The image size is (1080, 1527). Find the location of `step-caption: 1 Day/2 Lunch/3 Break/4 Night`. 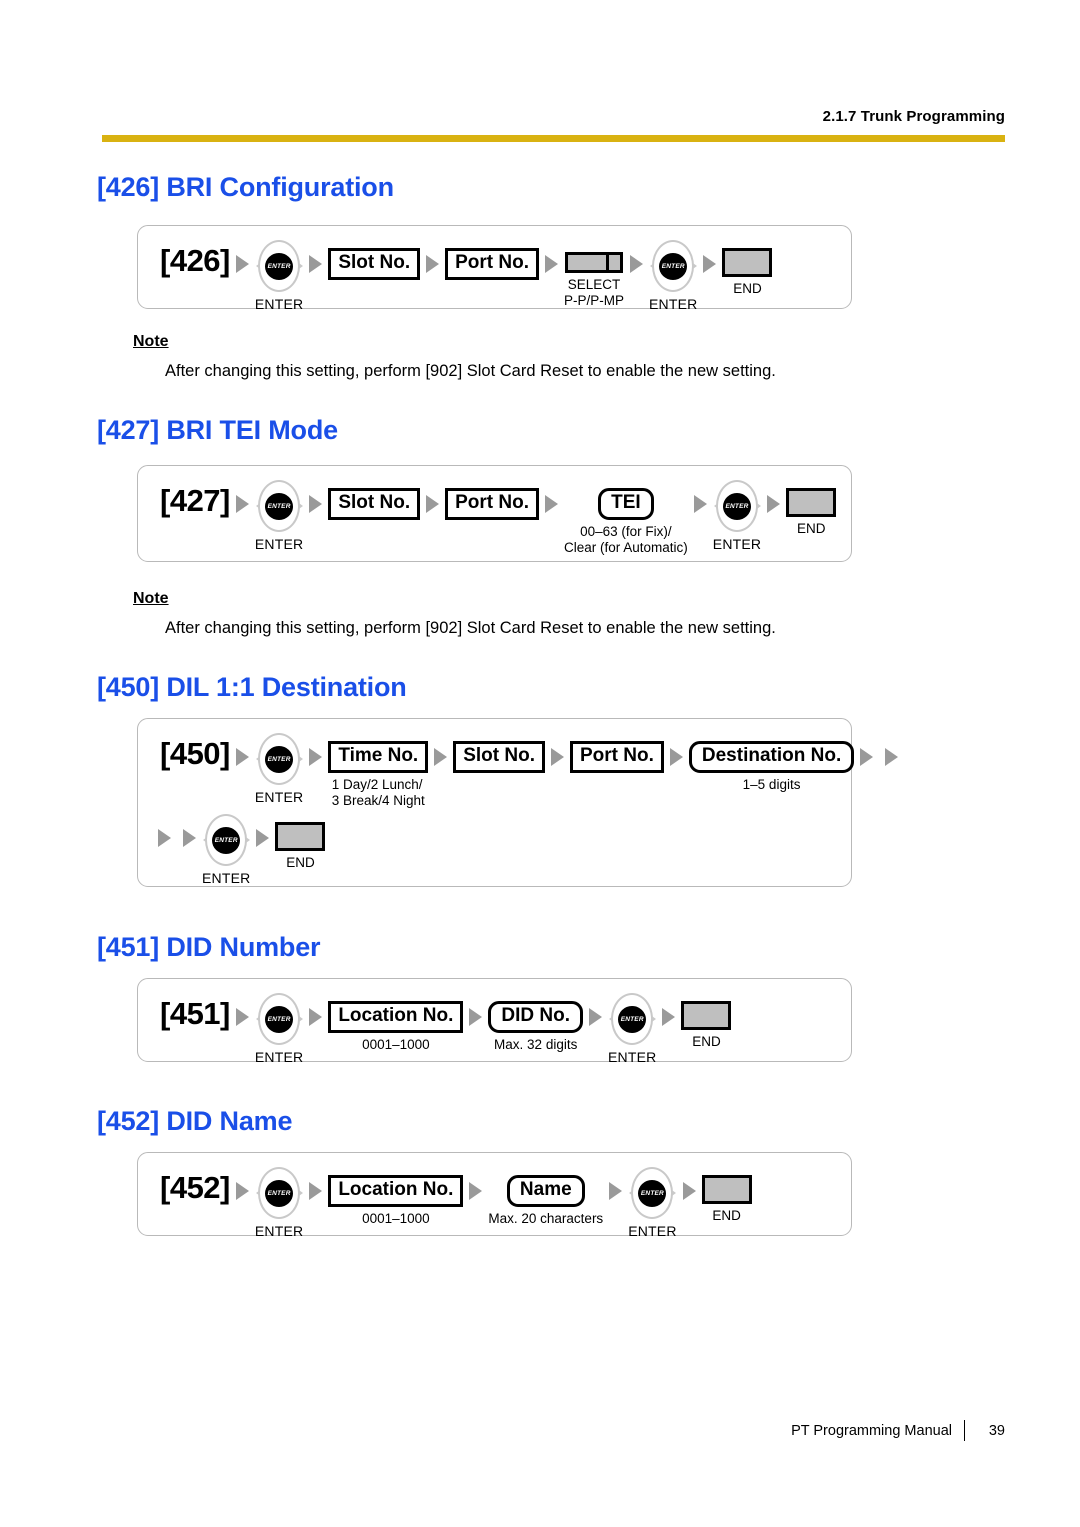

step-caption: 1 Day/2 Lunch/3 Break/4 Night is located at coordinates (378, 793).